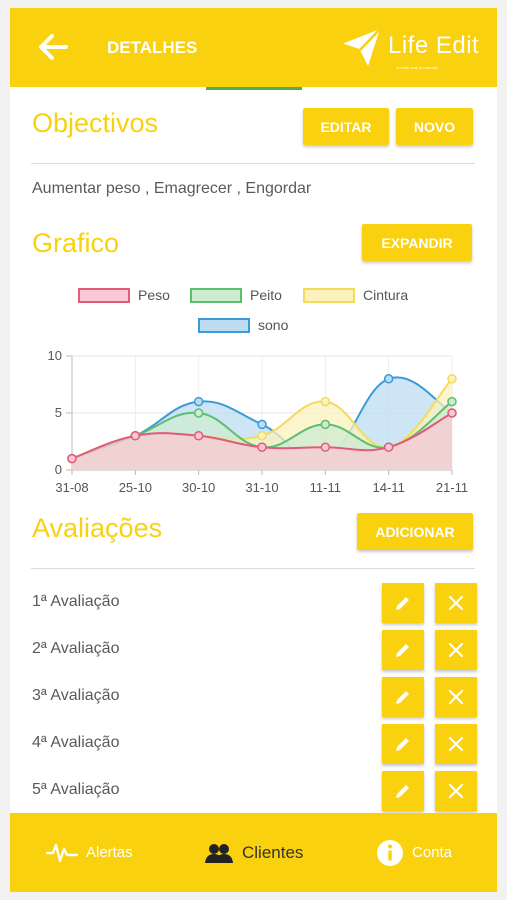 The width and height of the screenshot is (507, 900). What do you see at coordinates (254, 603) in the screenshot?
I see `evaluation-row: 1ª Avaliação` at bounding box center [254, 603].